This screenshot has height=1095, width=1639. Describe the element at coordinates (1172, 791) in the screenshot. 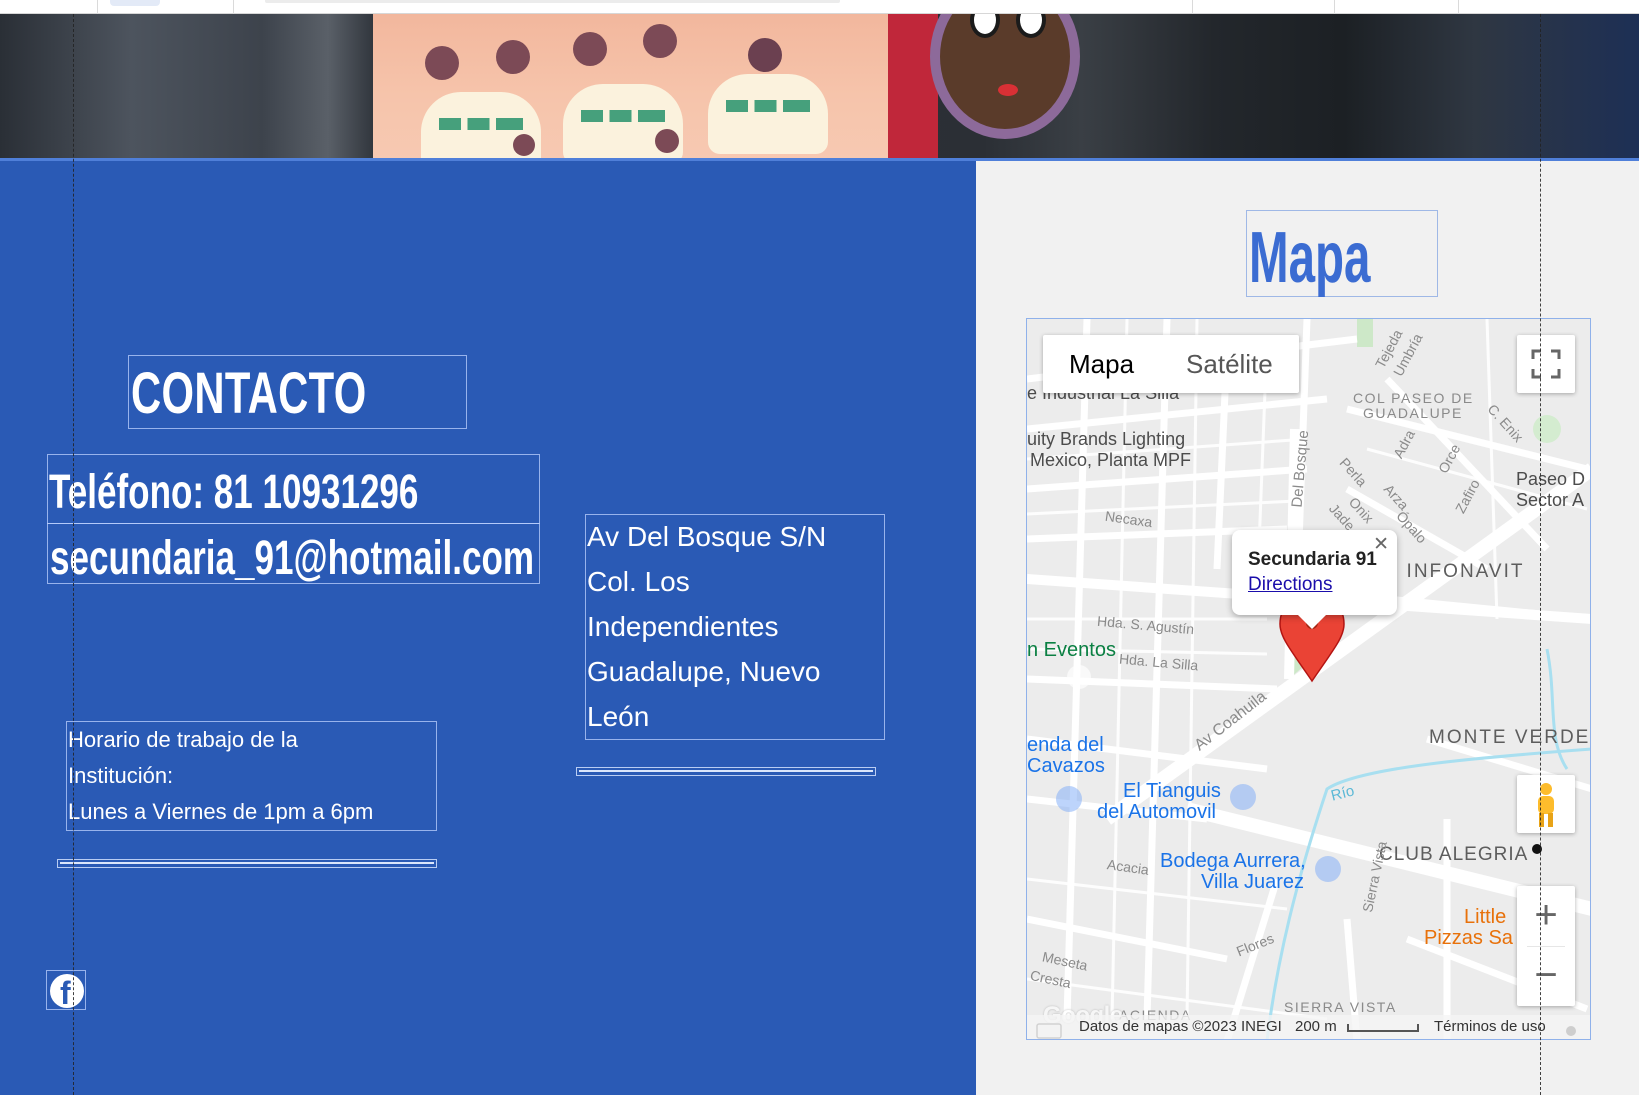

I see `map-label: El Tianguis` at that location.